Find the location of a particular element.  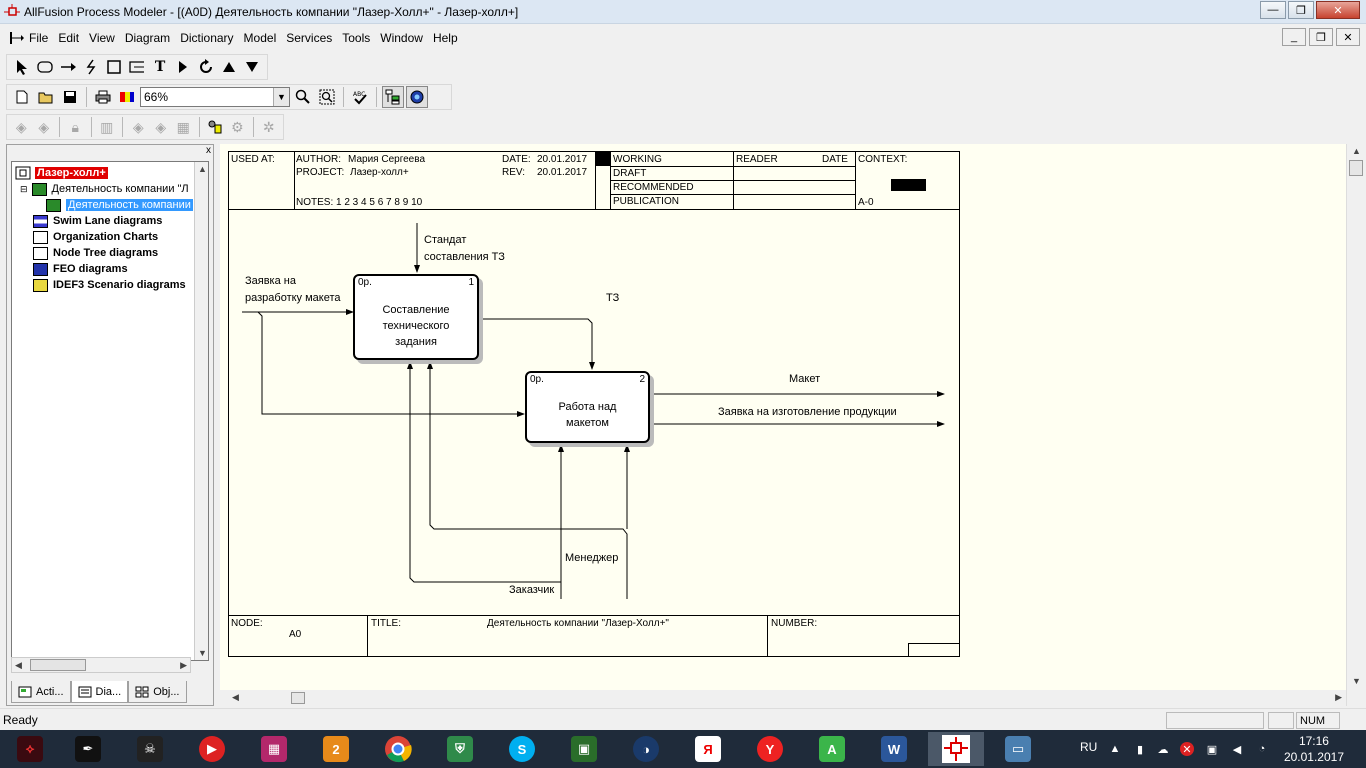

taskbar-feather-icon: ✒ is located at coordinates (88, 749).